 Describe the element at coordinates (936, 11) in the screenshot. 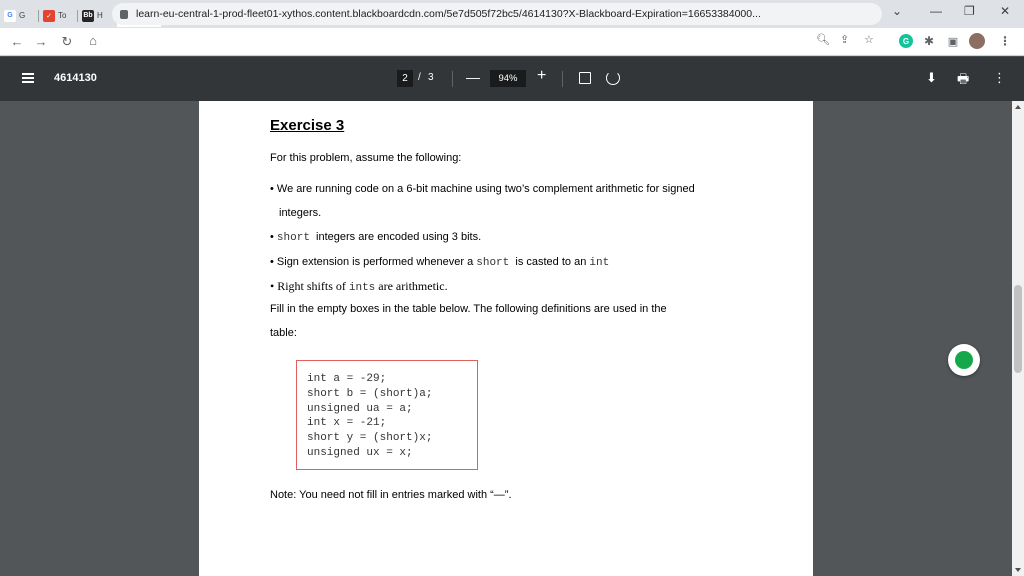

I see `minimize-button: —` at that location.